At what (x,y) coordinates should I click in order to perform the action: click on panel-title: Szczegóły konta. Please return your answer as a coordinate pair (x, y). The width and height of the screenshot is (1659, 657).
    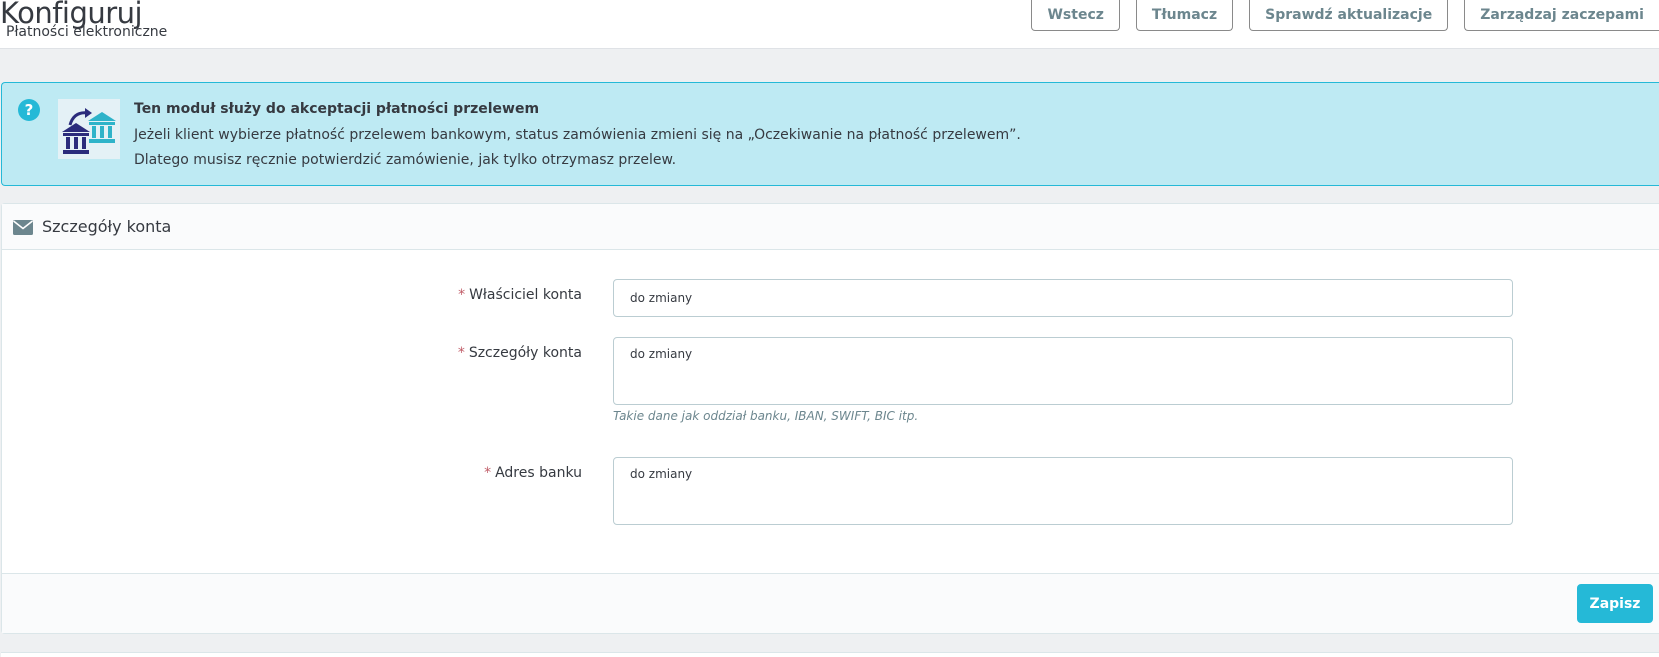
    Looking at the image, I should click on (107, 226).